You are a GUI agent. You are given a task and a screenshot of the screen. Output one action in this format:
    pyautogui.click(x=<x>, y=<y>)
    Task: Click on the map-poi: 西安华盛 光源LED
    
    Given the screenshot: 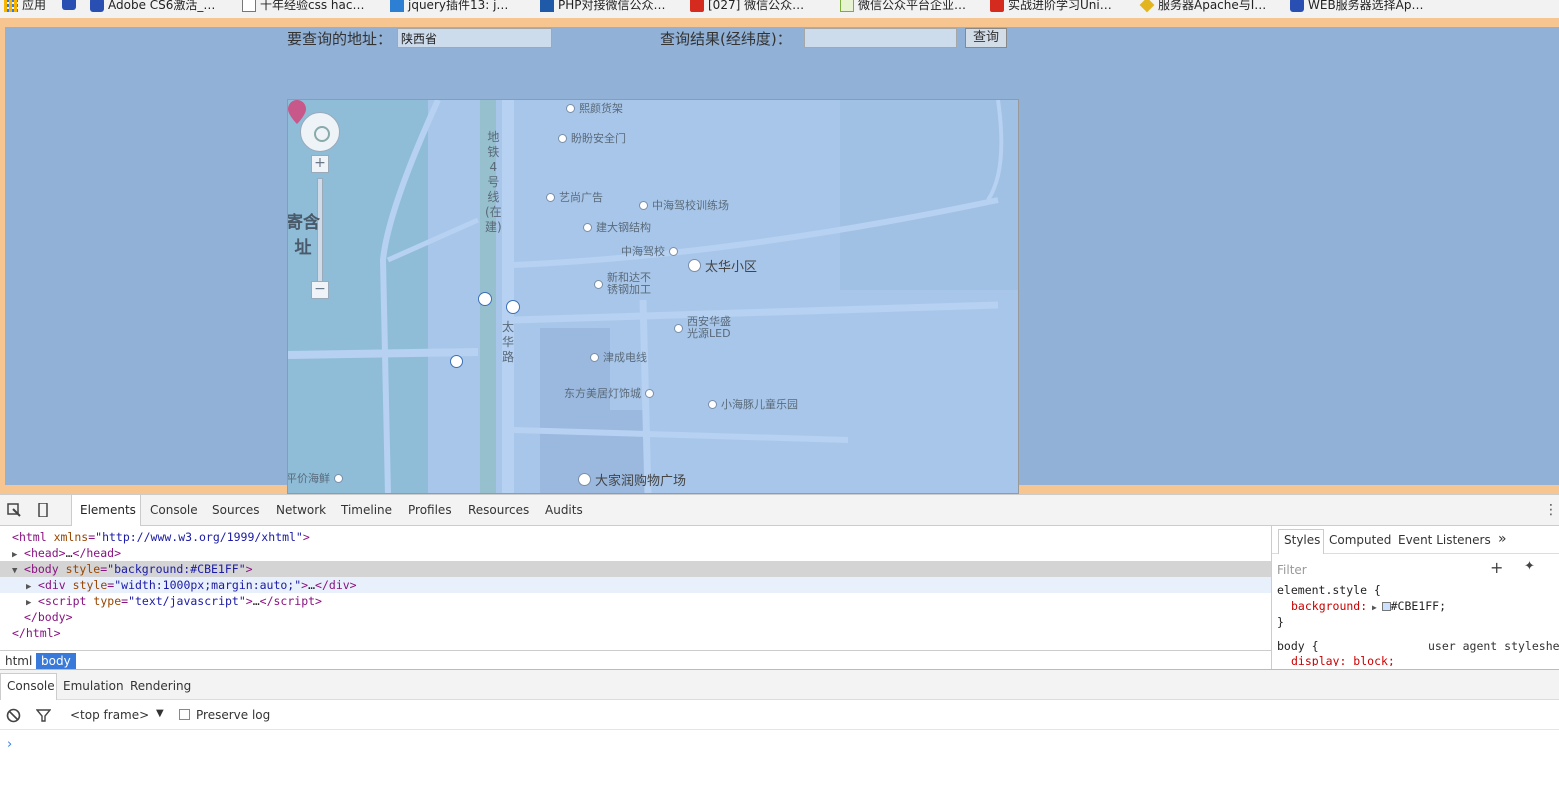 What is the action you would take?
    pyautogui.click(x=702, y=328)
    